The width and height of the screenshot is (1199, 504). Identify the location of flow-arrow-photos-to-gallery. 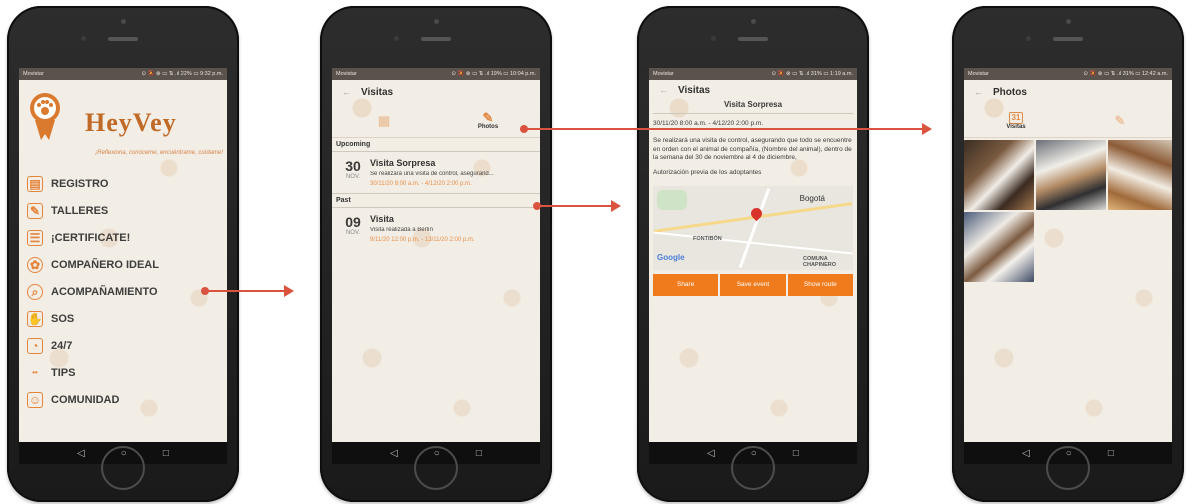
(726, 129).